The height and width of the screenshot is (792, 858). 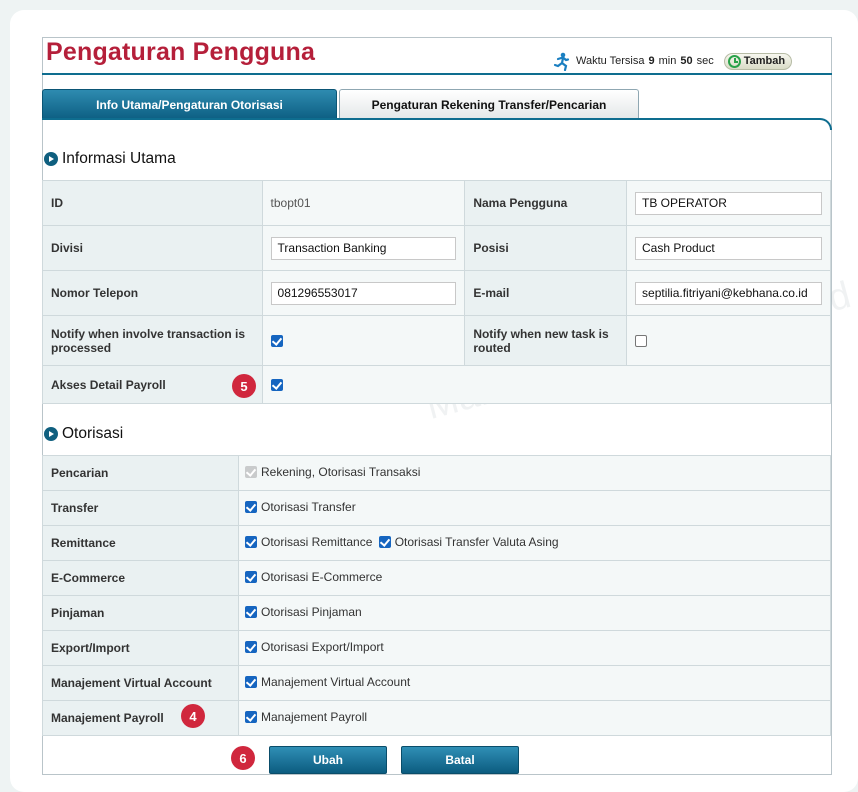 I want to click on clock-icon, so click(x=734, y=61).